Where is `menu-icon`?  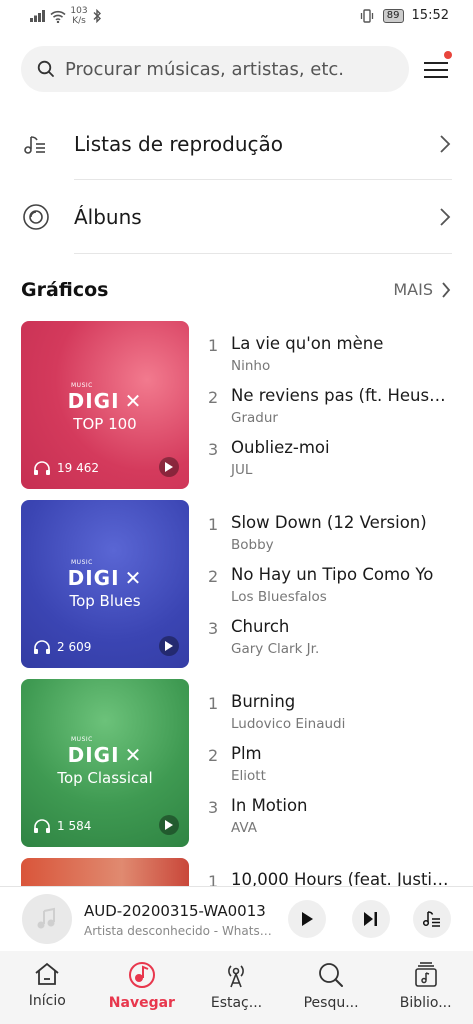
menu-icon is located at coordinates (436, 70).